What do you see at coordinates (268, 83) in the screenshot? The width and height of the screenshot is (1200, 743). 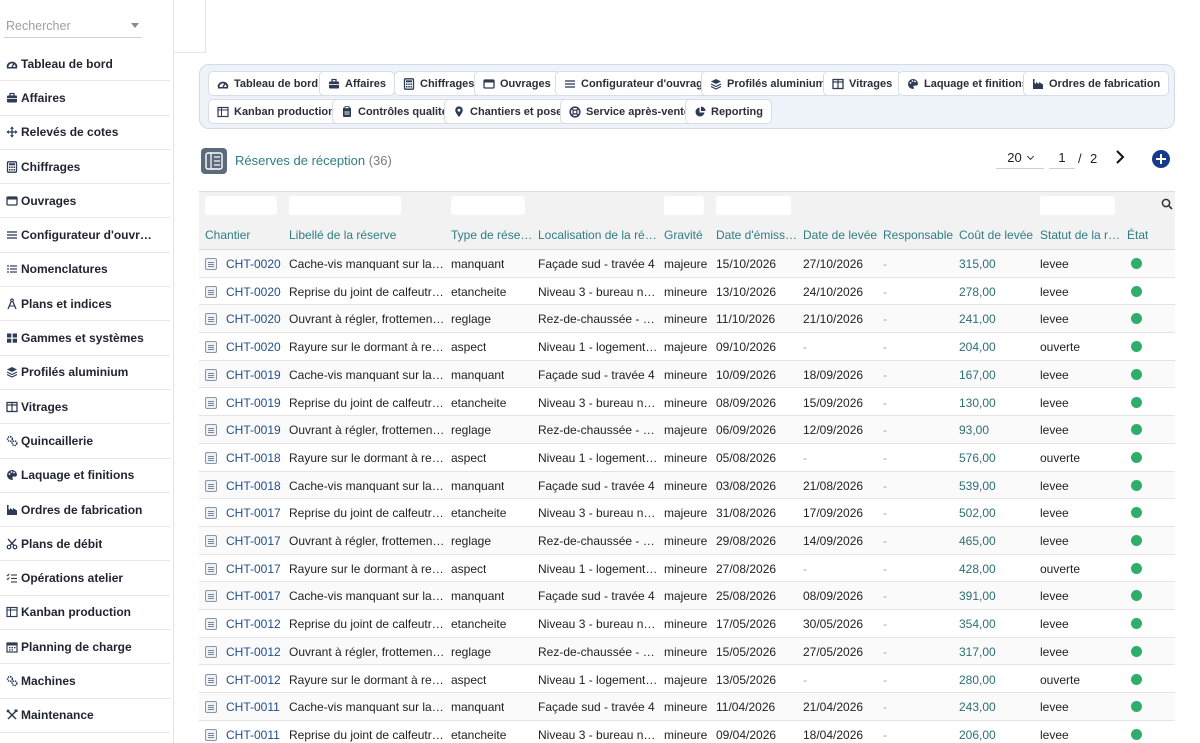 I see `tab-0: Tableau de bord` at bounding box center [268, 83].